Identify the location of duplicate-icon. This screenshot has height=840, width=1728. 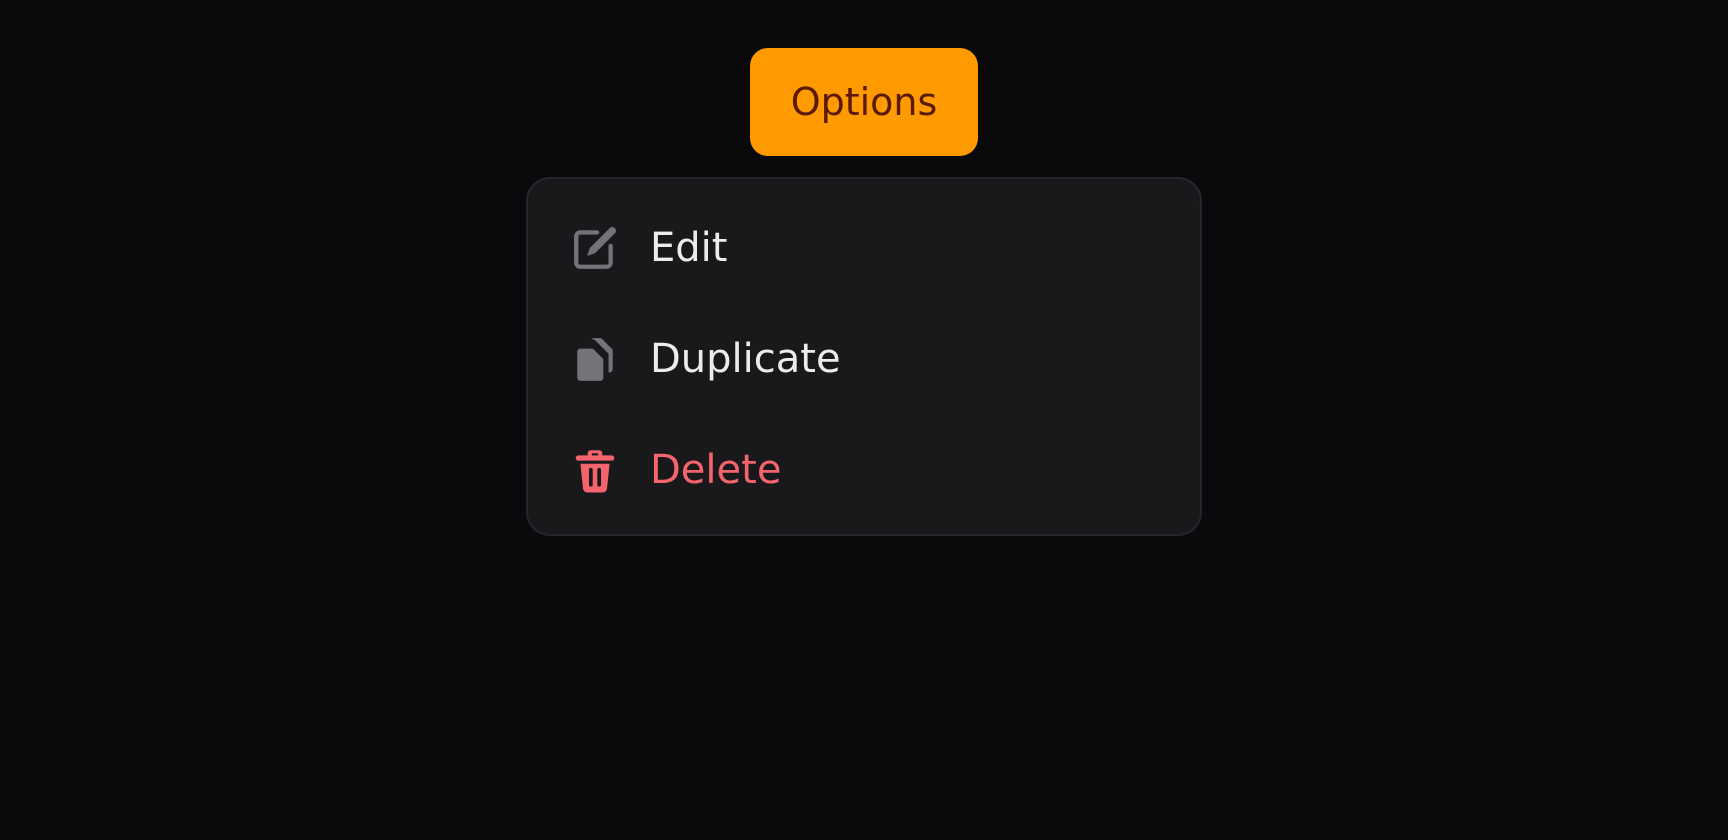
(595, 359).